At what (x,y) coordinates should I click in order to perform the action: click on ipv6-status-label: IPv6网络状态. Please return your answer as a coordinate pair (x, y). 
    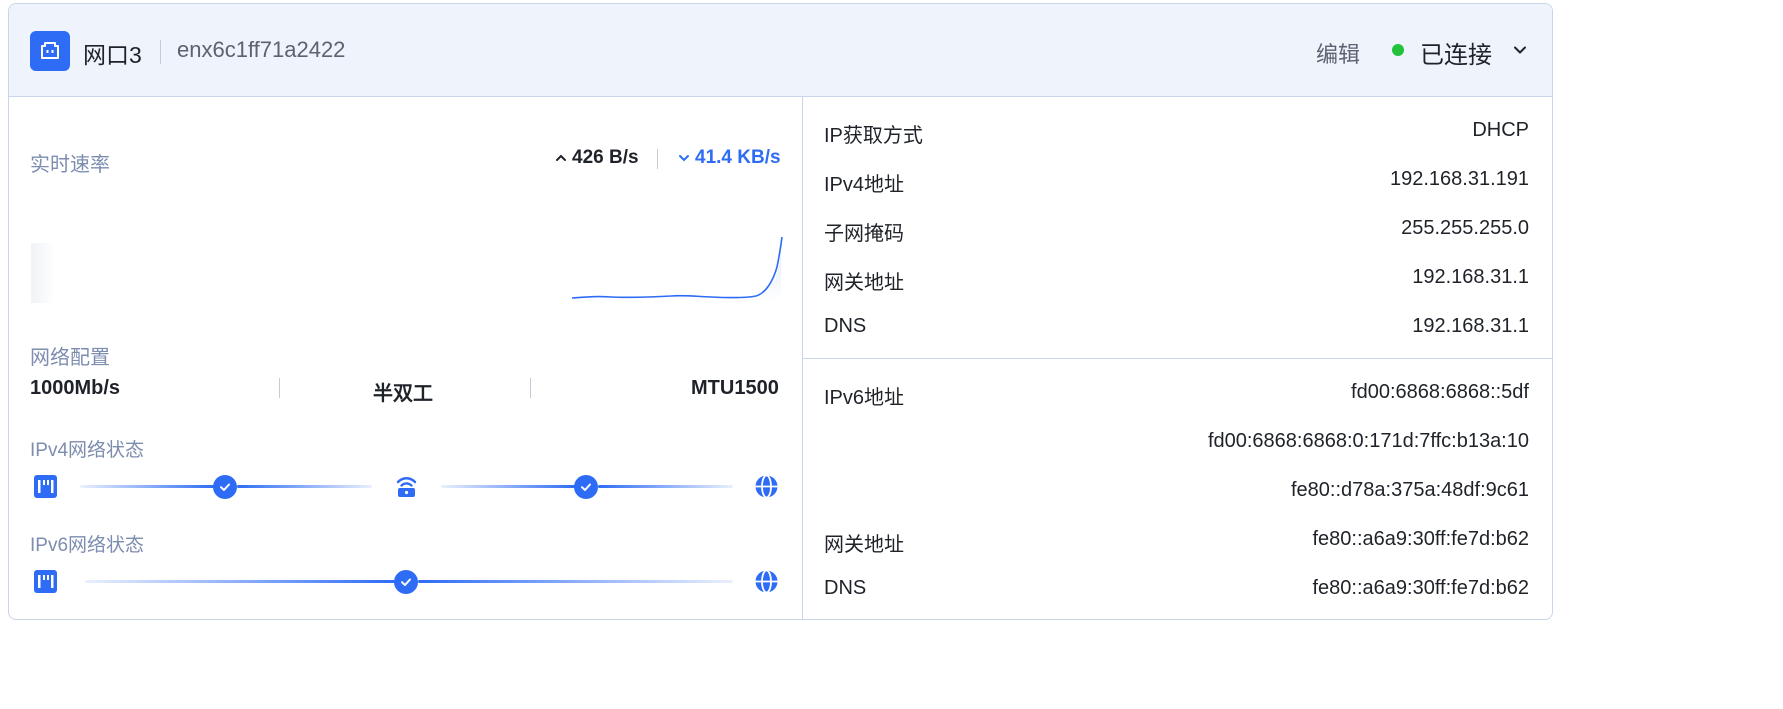
    Looking at the image, I should click on (87, 545).